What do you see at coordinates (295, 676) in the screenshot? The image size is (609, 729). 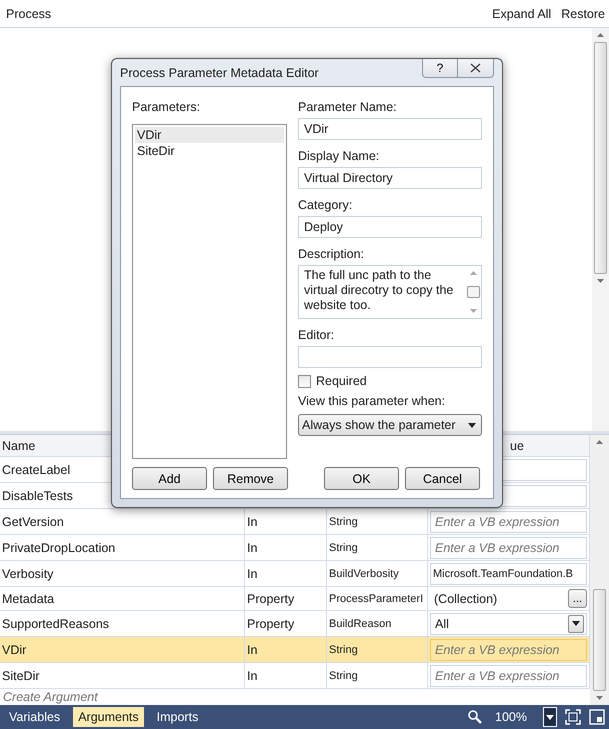 I see `argument-row: SiteDir In String Enter a VB expression` at bounding box center [295, 676].